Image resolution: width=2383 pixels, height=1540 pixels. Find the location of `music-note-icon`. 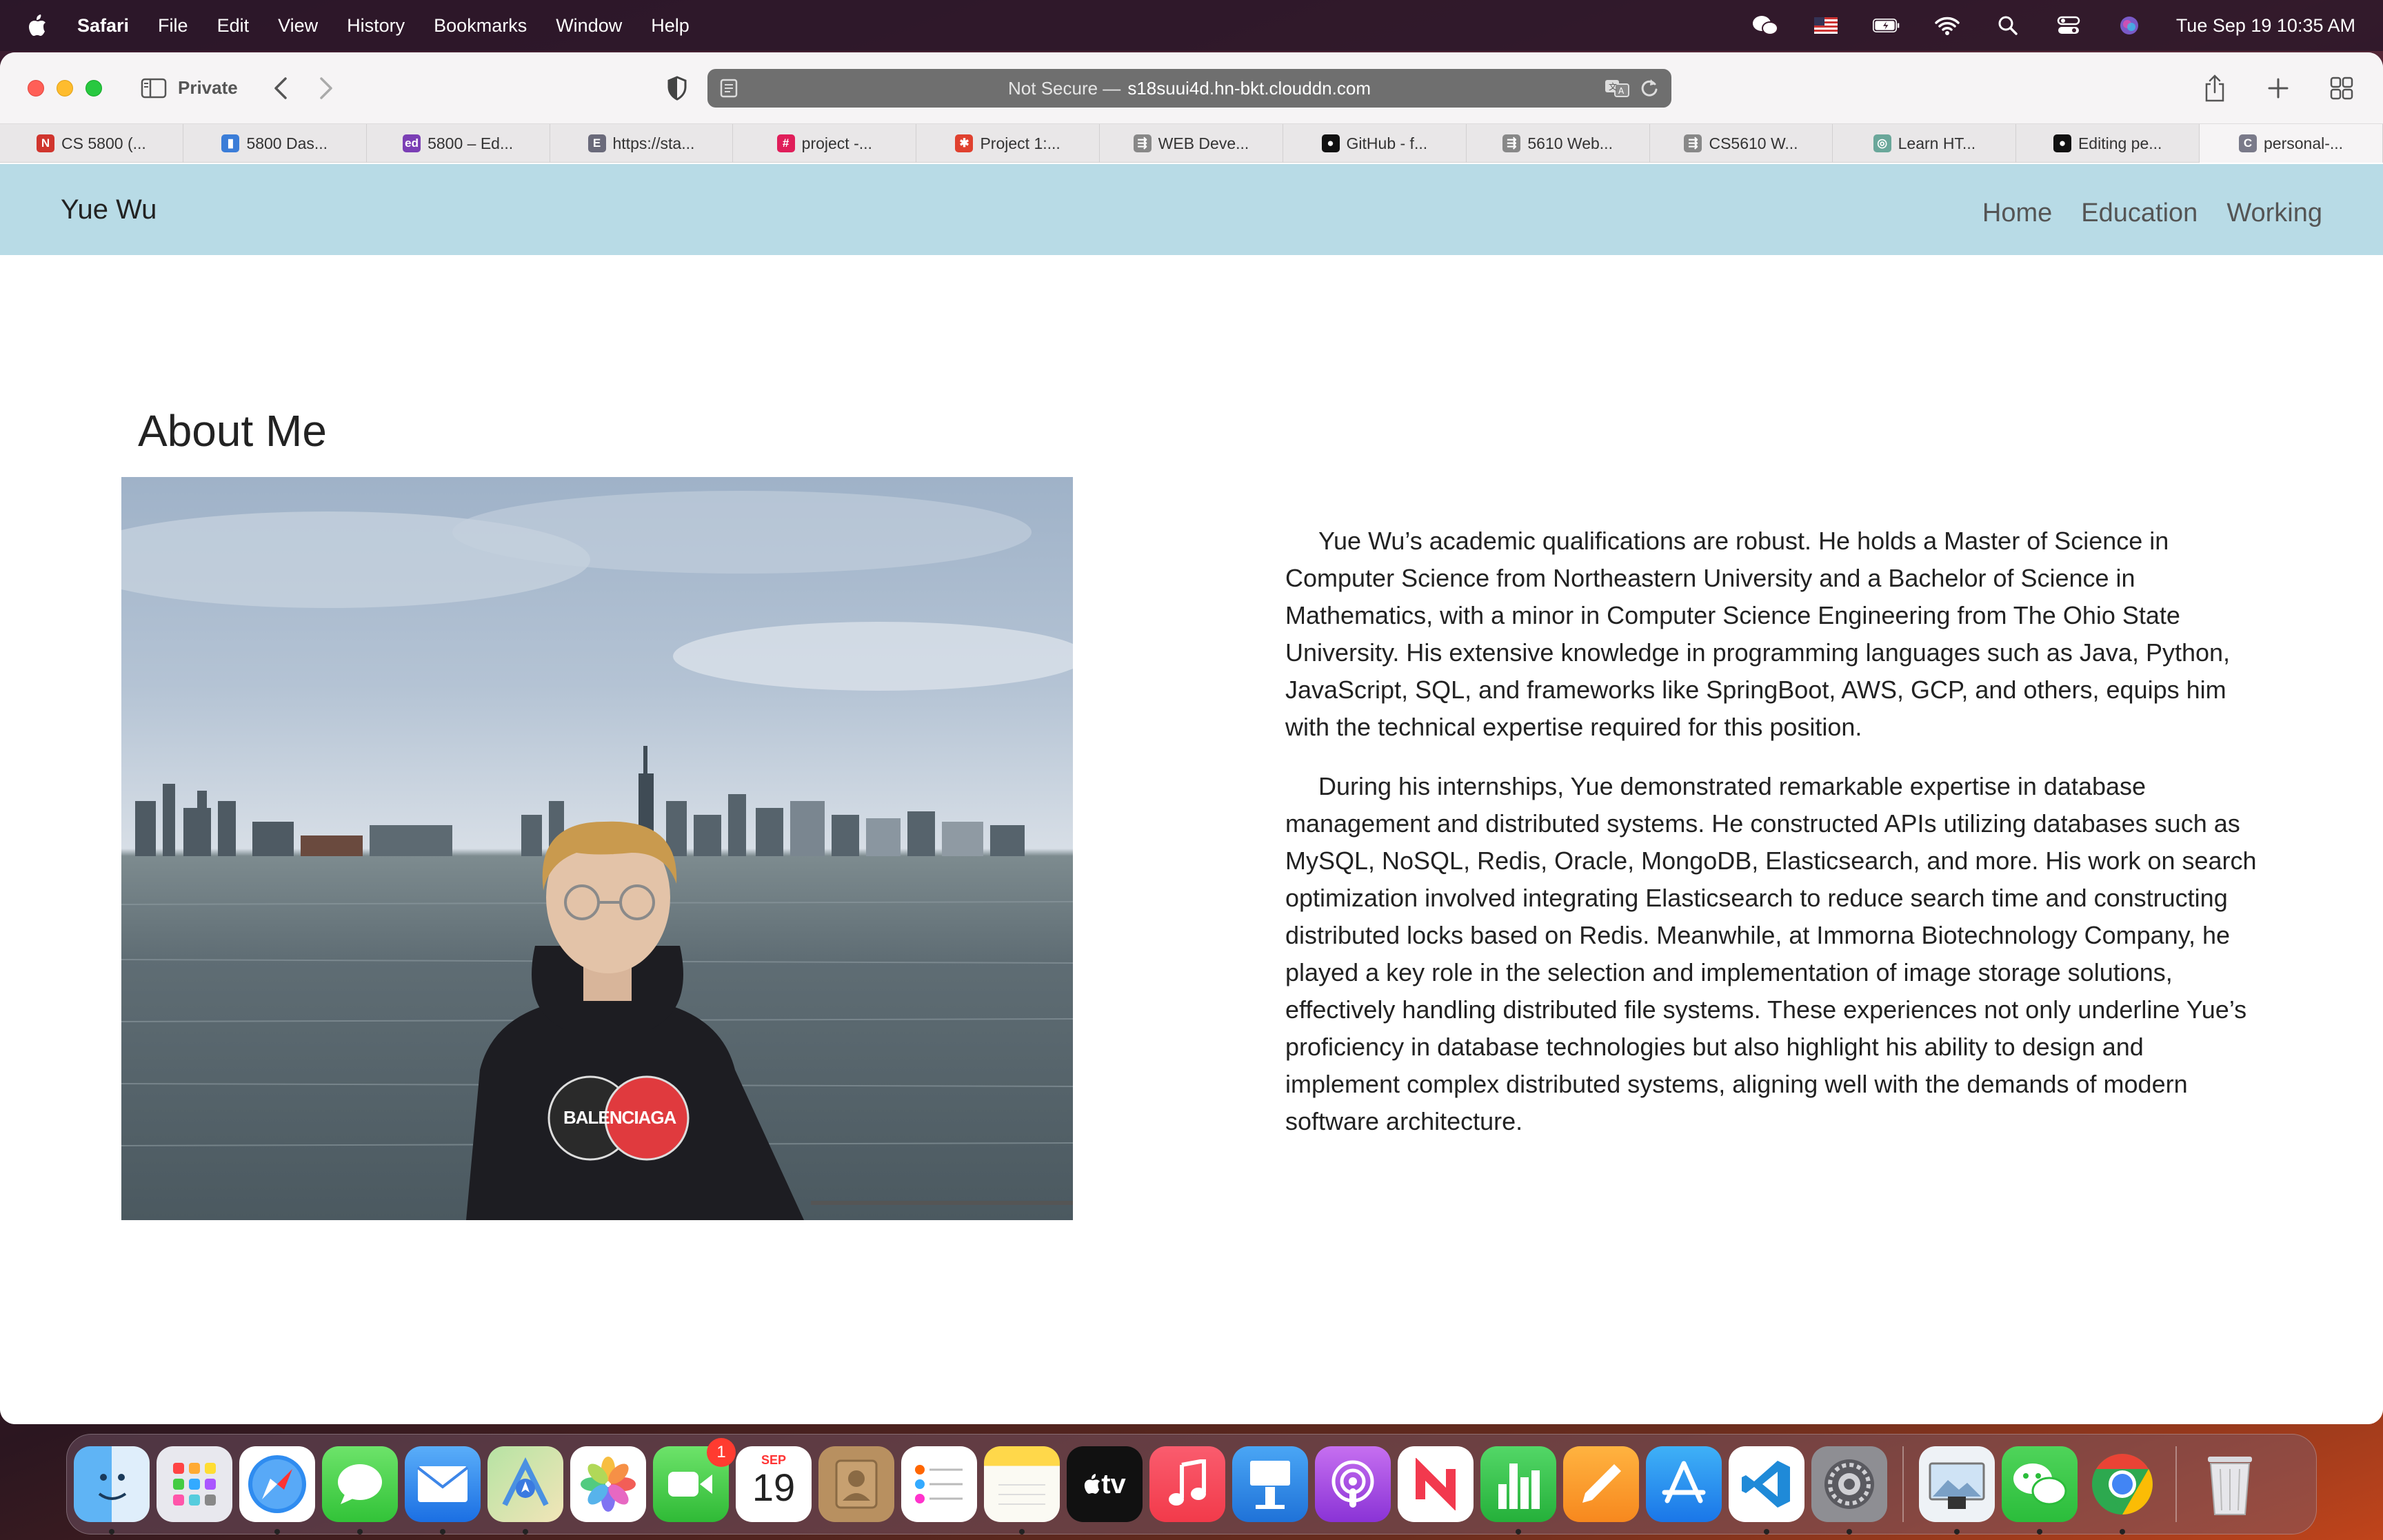

music-note-icon is located at coordinates (1187, 1483).